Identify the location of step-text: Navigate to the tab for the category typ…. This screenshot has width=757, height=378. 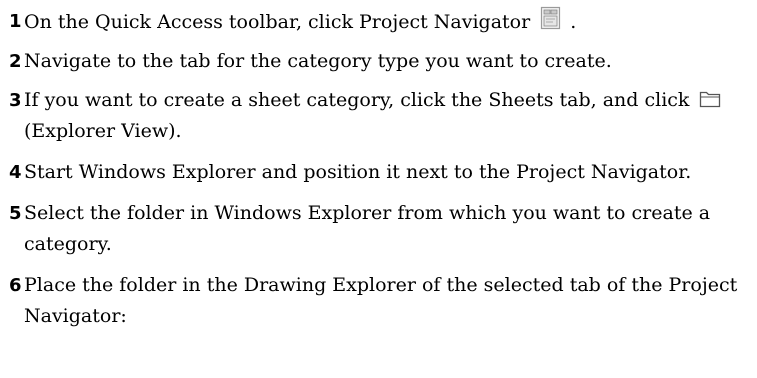
(318, 61).